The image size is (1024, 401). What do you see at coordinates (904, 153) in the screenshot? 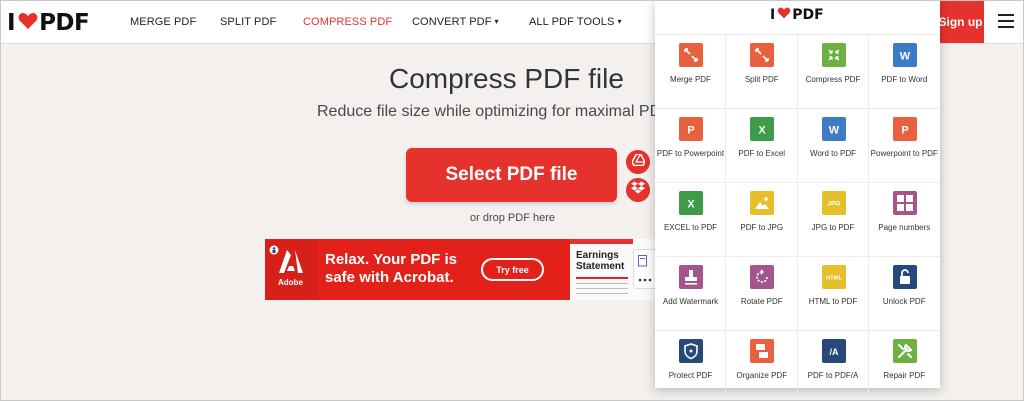
I see `tool-label: Powerpoint to PDF` at bounding box center [904, 153].